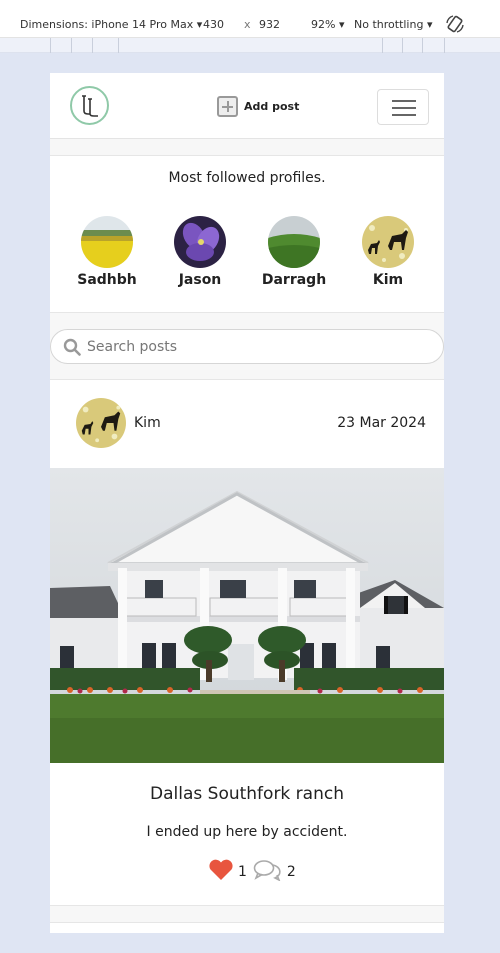 This screenshot has height=953, width=500. What do you see at coordinates (257, 347) in the screenshot?
I see `search-input` at bounding box center [257, 347].